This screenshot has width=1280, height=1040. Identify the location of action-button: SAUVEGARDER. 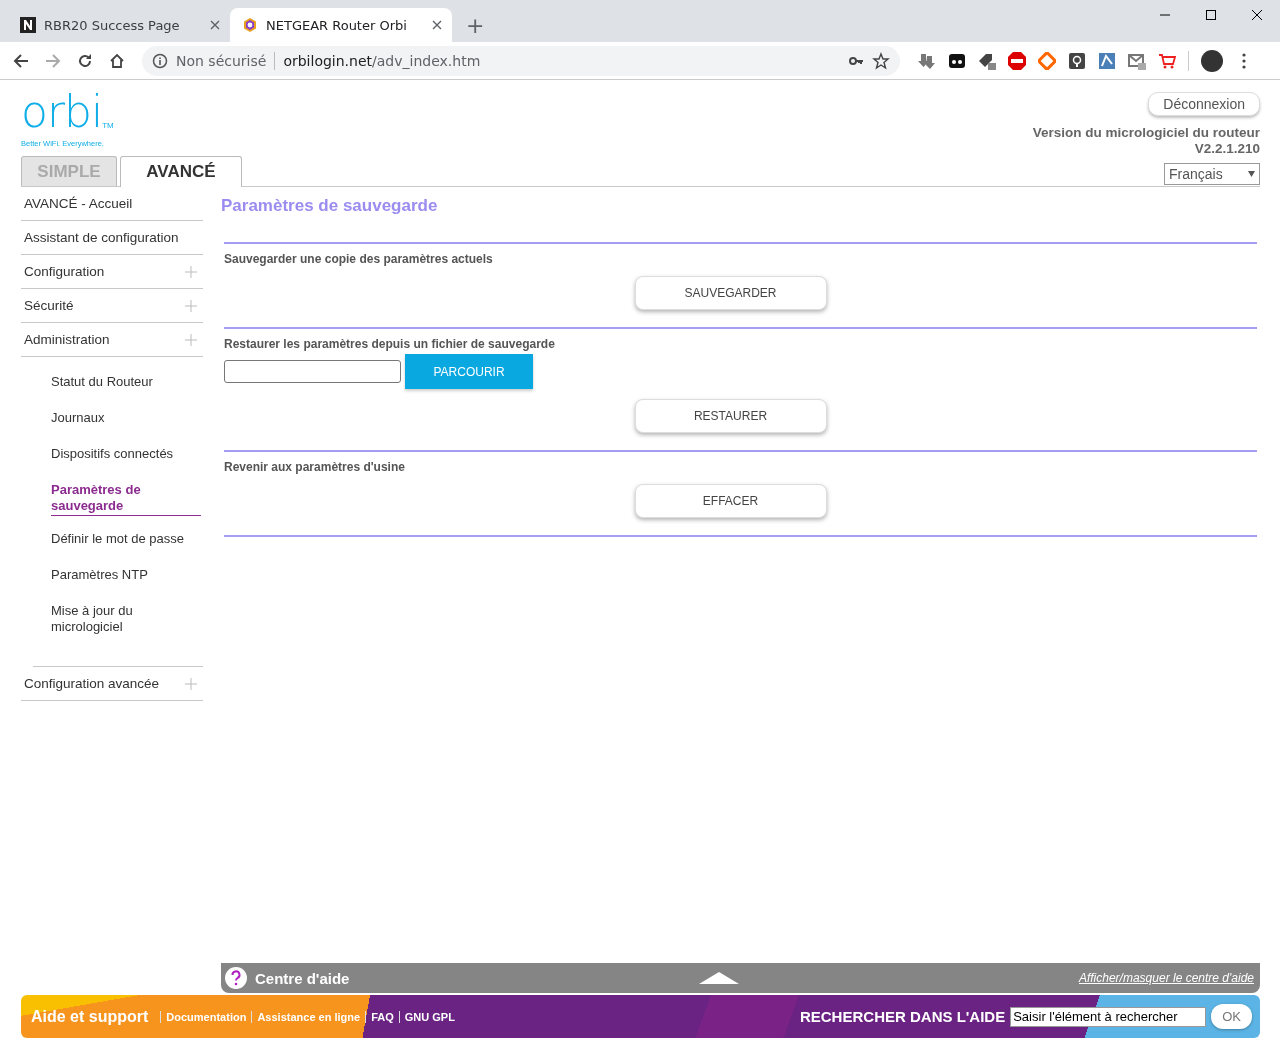
(730, 293).